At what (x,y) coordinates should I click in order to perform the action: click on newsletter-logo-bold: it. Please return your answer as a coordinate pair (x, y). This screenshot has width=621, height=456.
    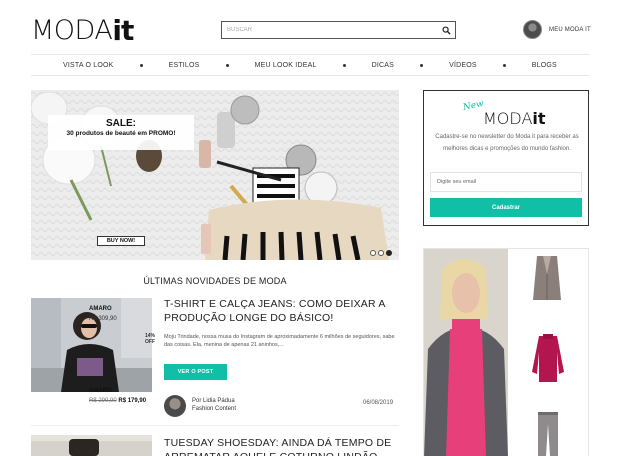
    Looking at the image, I should click on (539, 118).